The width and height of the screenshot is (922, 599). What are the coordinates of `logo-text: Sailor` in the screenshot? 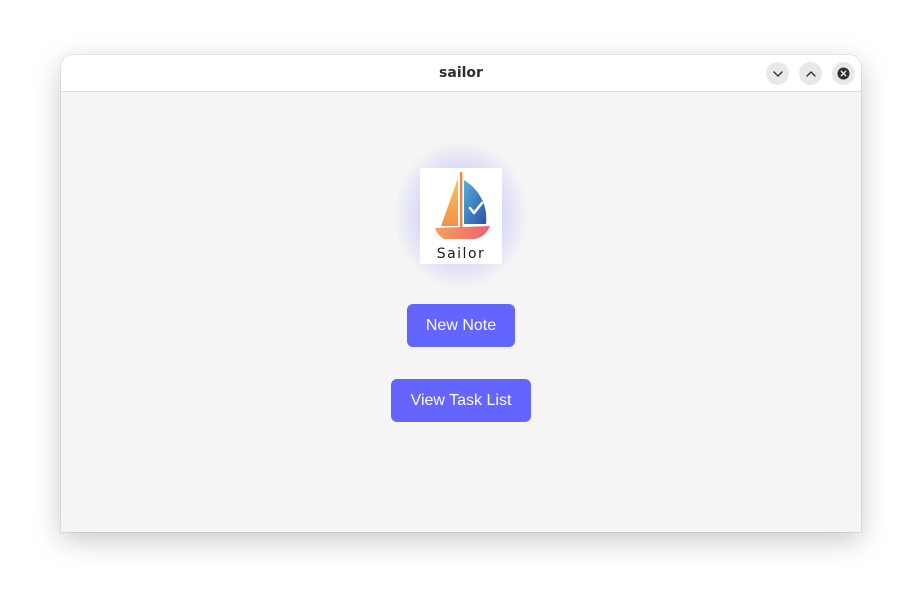 It's located at (461, 254).